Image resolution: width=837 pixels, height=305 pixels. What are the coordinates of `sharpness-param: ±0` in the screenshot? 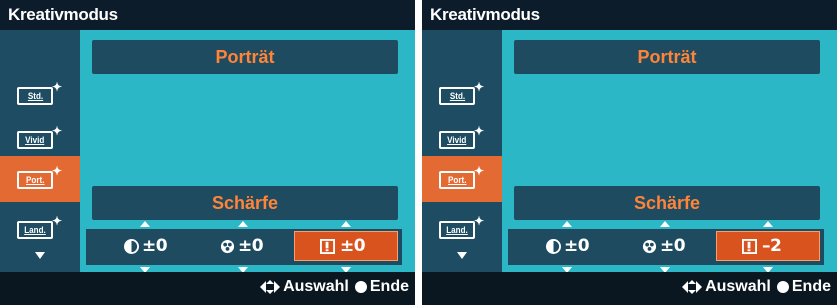 It's located at (346, 247).